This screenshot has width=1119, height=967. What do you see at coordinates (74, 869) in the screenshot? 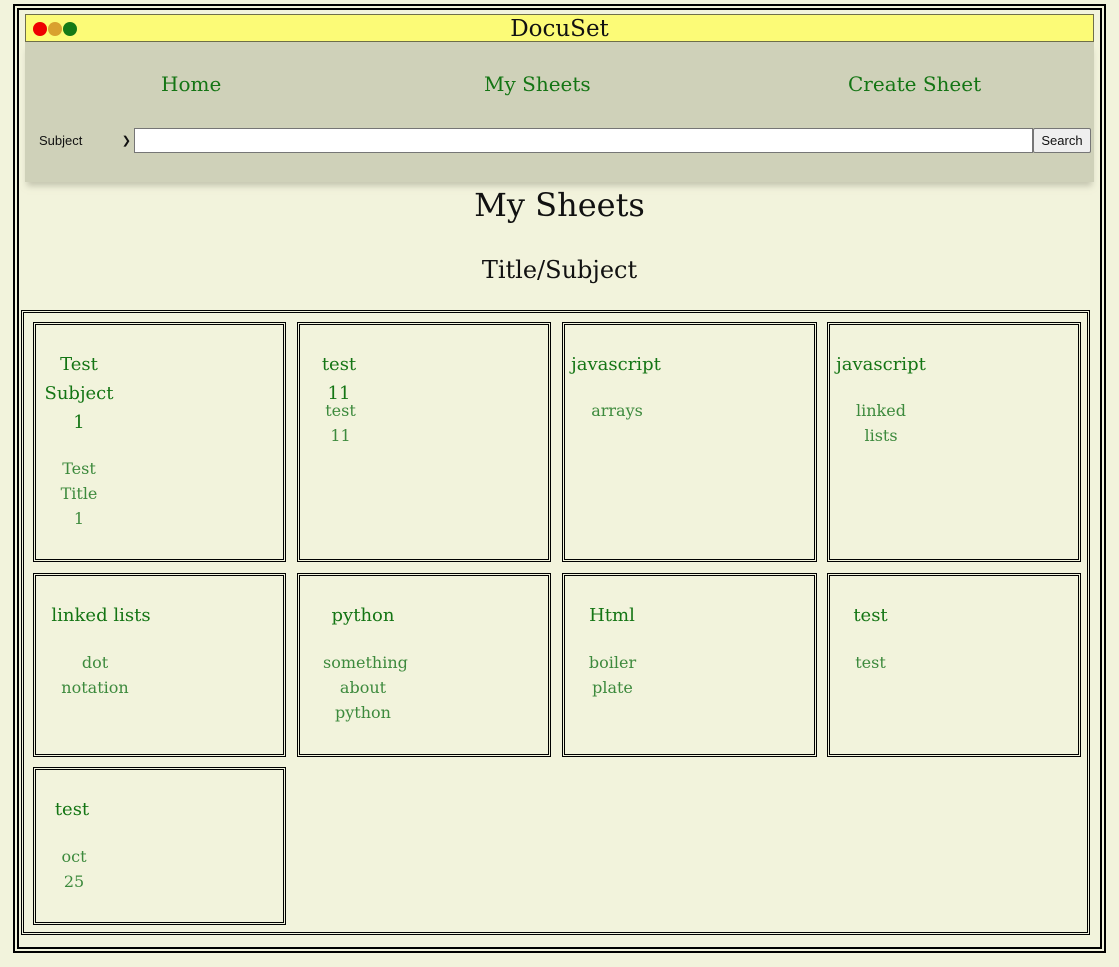
I see `sheet-card-title: oct 25` at bounding box center [74, 869].